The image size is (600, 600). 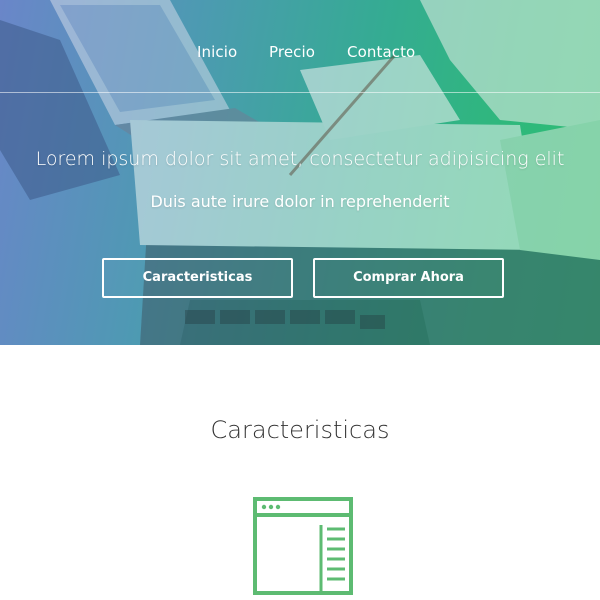 What do you see at coordinates (300, 430) in the screenshot?
I see `features-section-title: Caracteristicas` at bounding box center [300, 430].